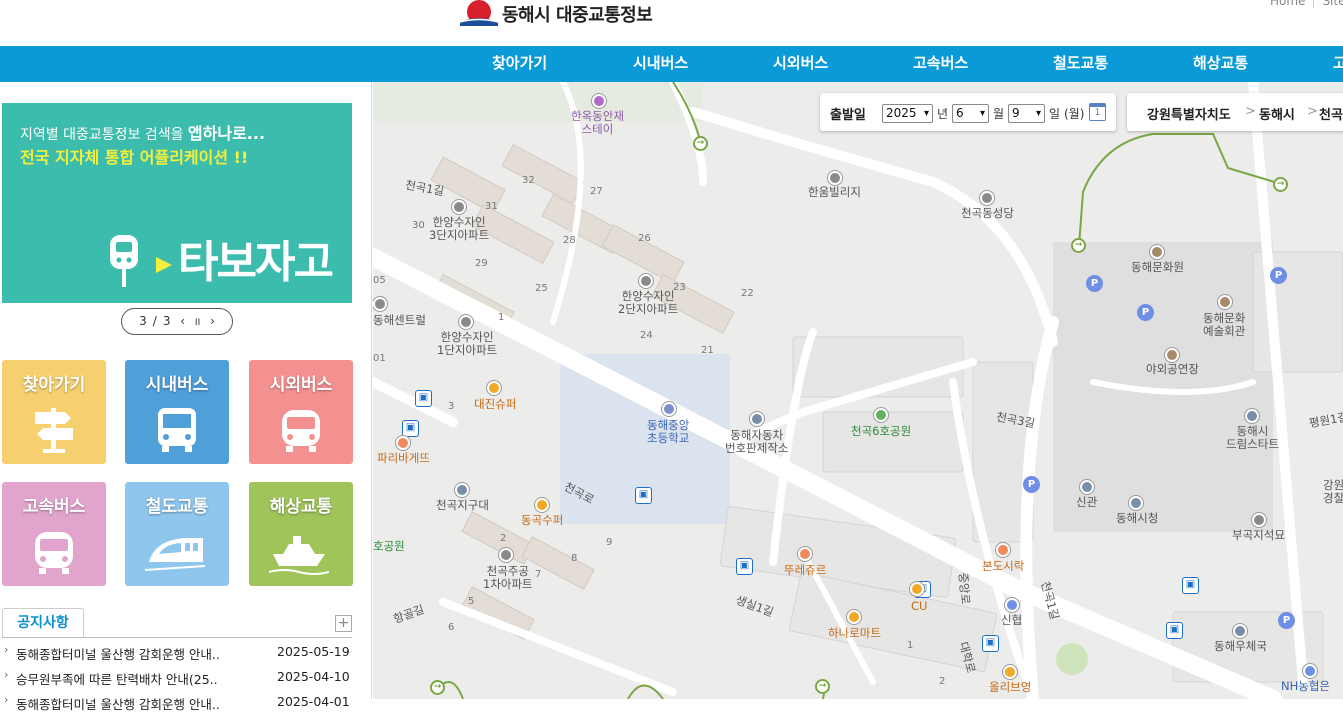 The image size is (1343, 715). I want to click on police-icon, so click(462, 490).